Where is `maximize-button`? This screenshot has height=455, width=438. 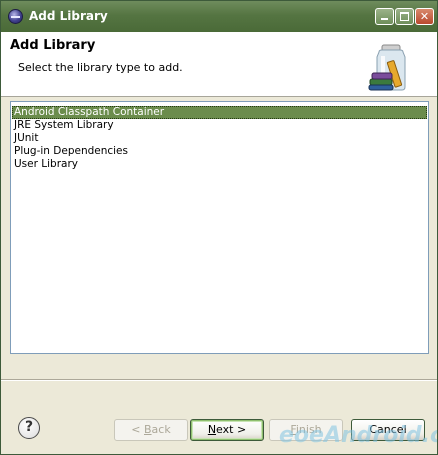 maximize-button is located at coordinates (404, 16).